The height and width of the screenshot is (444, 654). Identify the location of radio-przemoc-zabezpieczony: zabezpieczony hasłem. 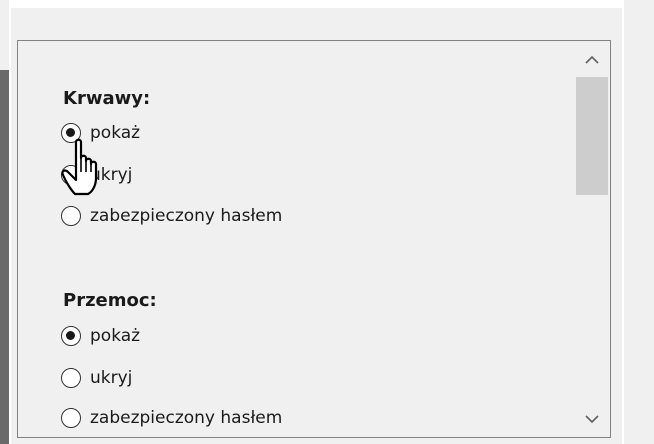
(171, 418).